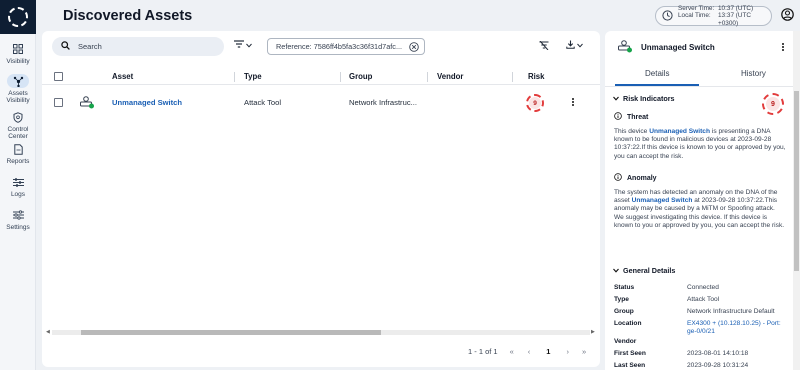 This screenshot has height=370, width=800. Describe the element at coordinates (122, 76) in the screenshot. I see `column-header-asset: Asset` at that location.